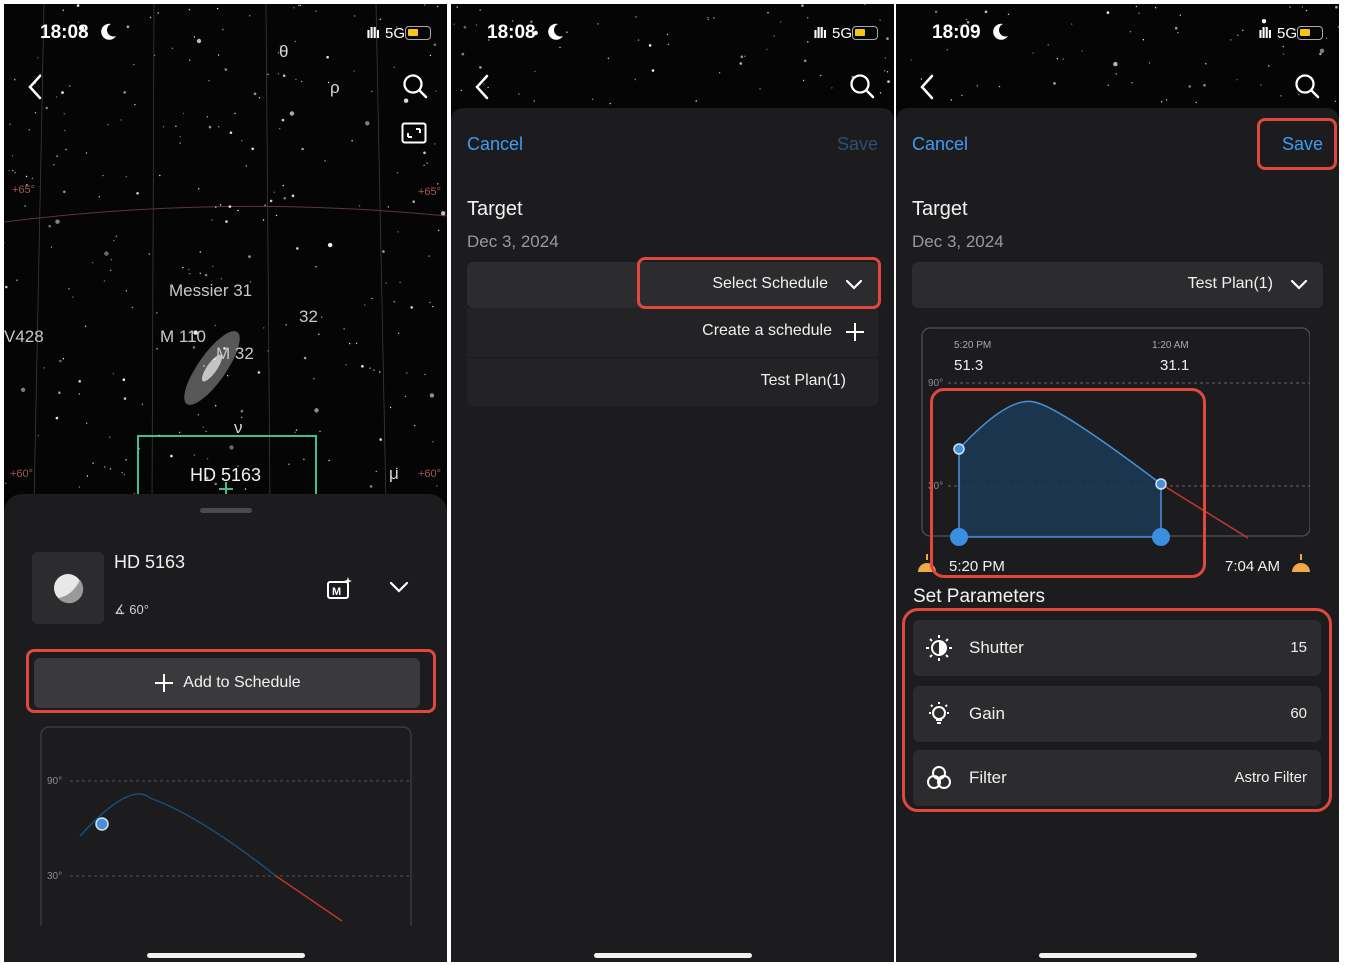 The image size is (1345, 965). Describe the element at coordinates (1161, 537) in the screenshot. I see `end-handle` at that location.